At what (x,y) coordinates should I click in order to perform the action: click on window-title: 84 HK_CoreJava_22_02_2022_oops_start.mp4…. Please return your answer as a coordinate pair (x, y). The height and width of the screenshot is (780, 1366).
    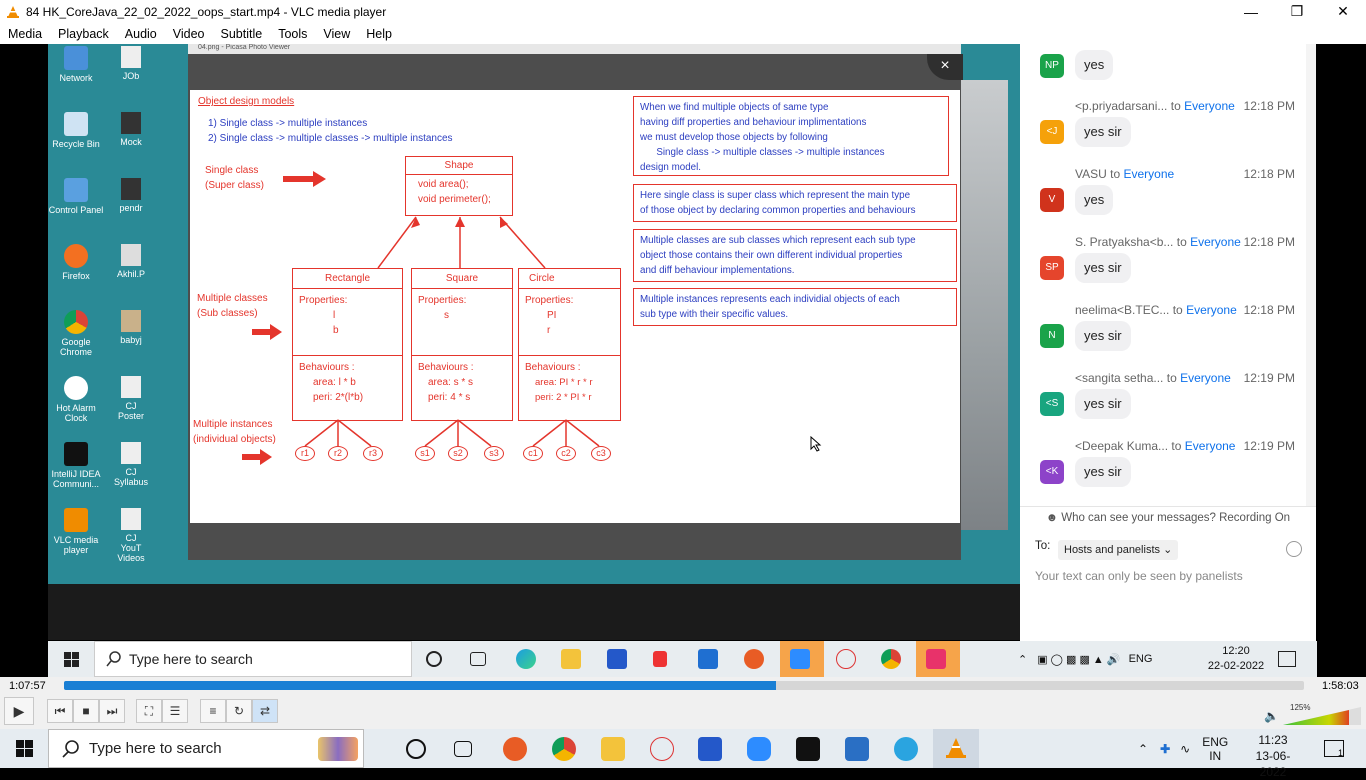
    Looking at the image, I should click on (206, 11).